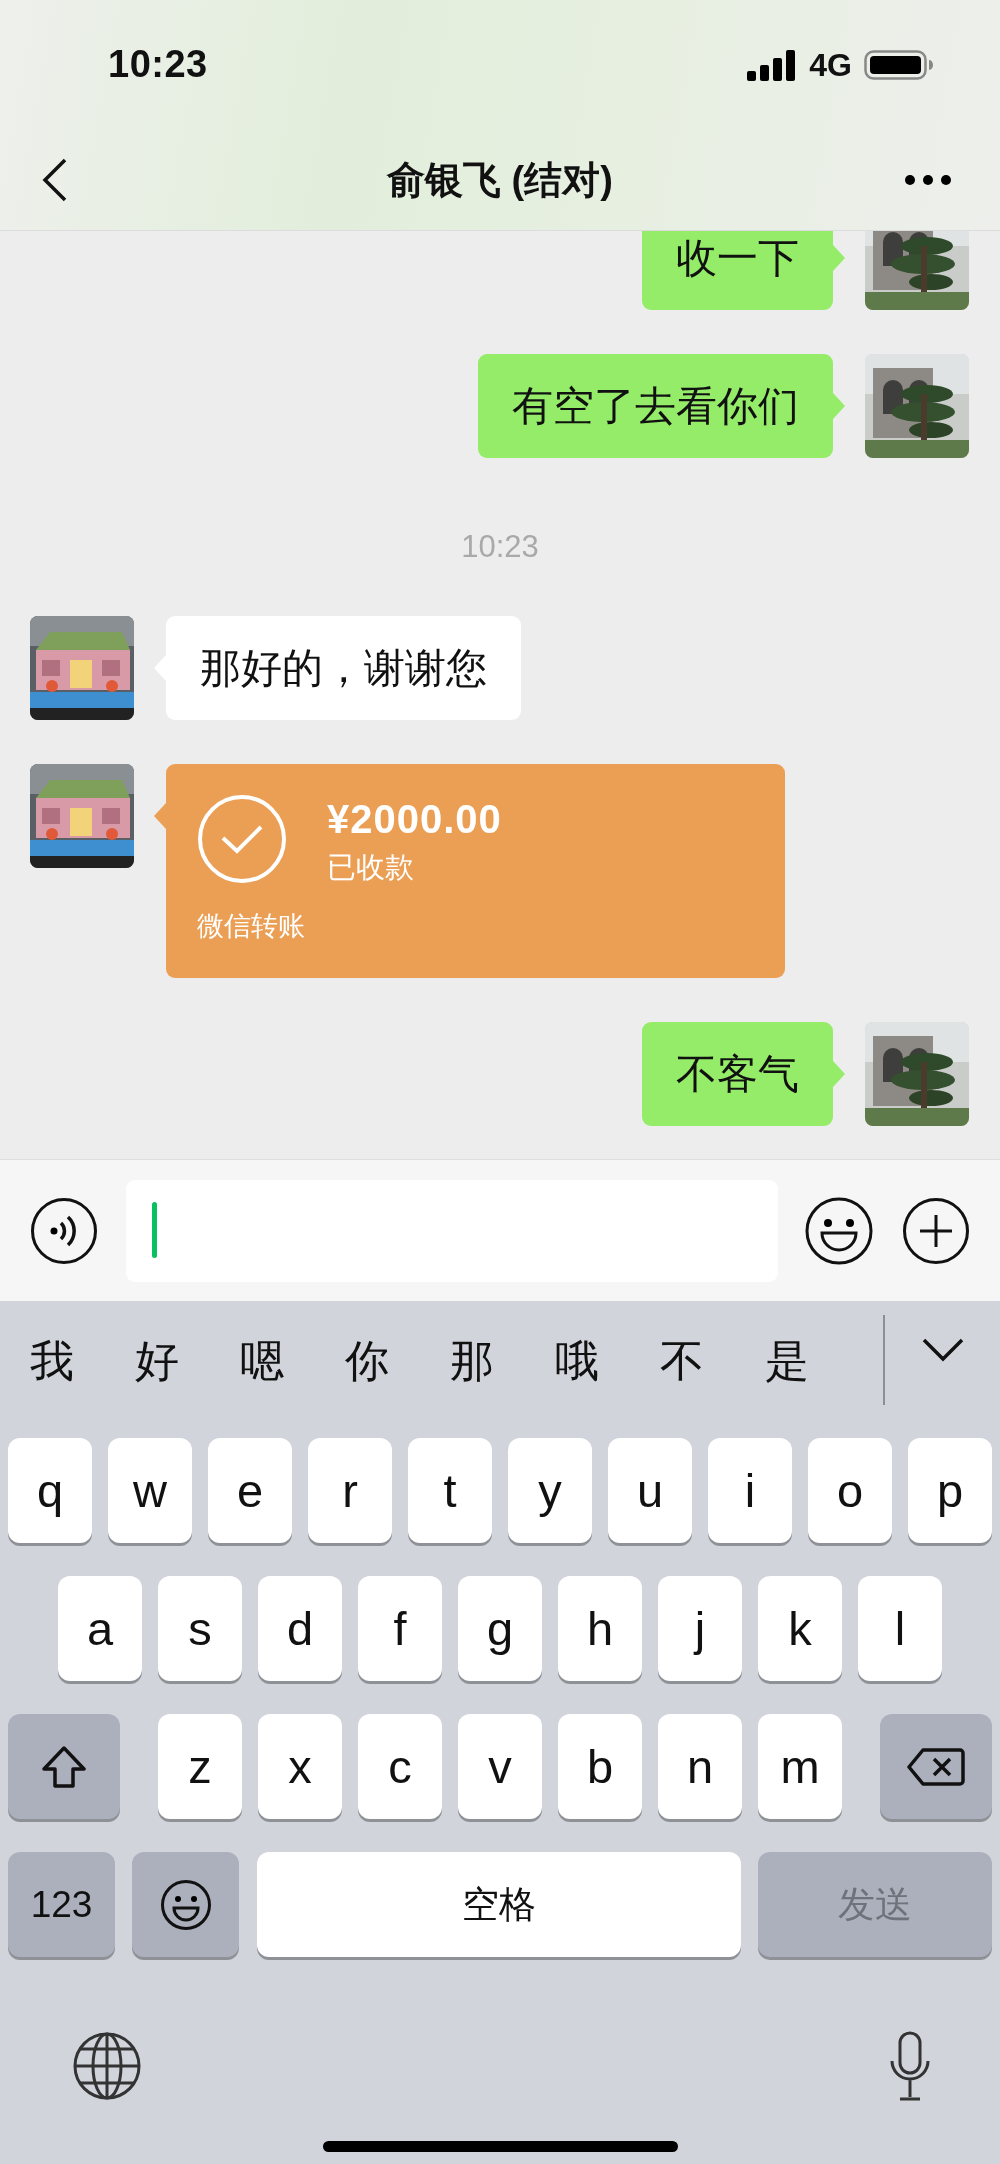 This screenshot has height=2164, width=1000. I want to click on letter-key: u, so click(650, 1490).